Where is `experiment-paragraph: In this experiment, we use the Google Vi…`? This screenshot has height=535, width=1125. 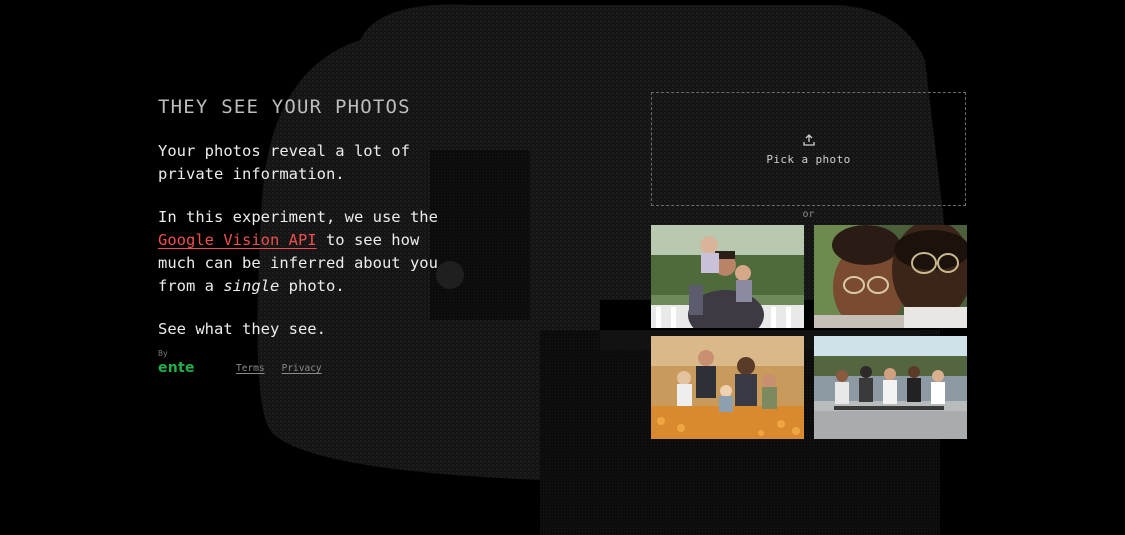 experiment-paragraph: In this experiment, we use the Google Vi… is located at coordinates (308, 252).